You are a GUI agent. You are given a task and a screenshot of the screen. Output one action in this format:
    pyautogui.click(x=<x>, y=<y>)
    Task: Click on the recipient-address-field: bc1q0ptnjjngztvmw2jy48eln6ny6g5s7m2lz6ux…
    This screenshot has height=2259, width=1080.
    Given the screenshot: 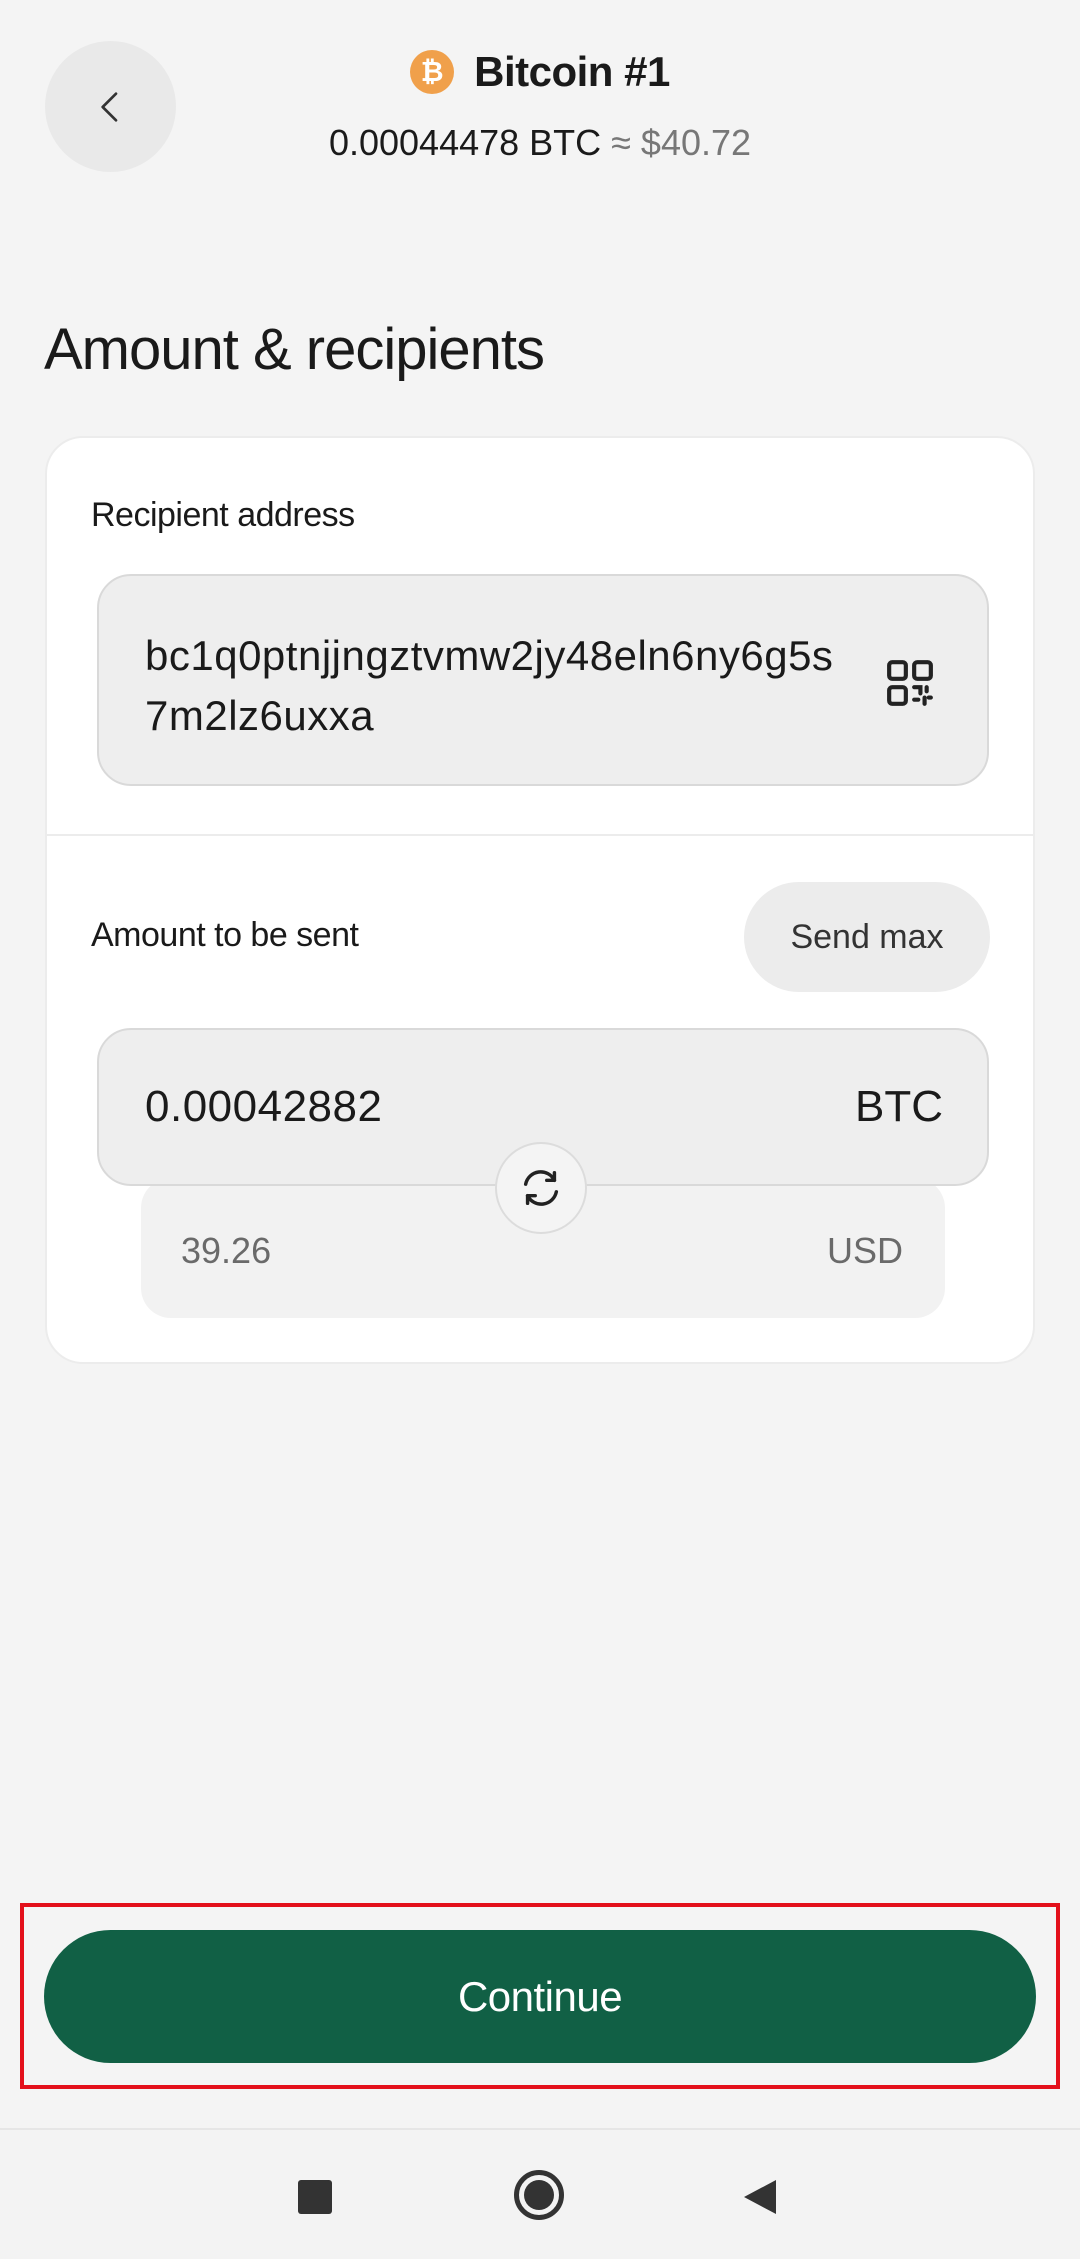 What is the action you would take?
    pyautogui.click(x=543, y=680)
    